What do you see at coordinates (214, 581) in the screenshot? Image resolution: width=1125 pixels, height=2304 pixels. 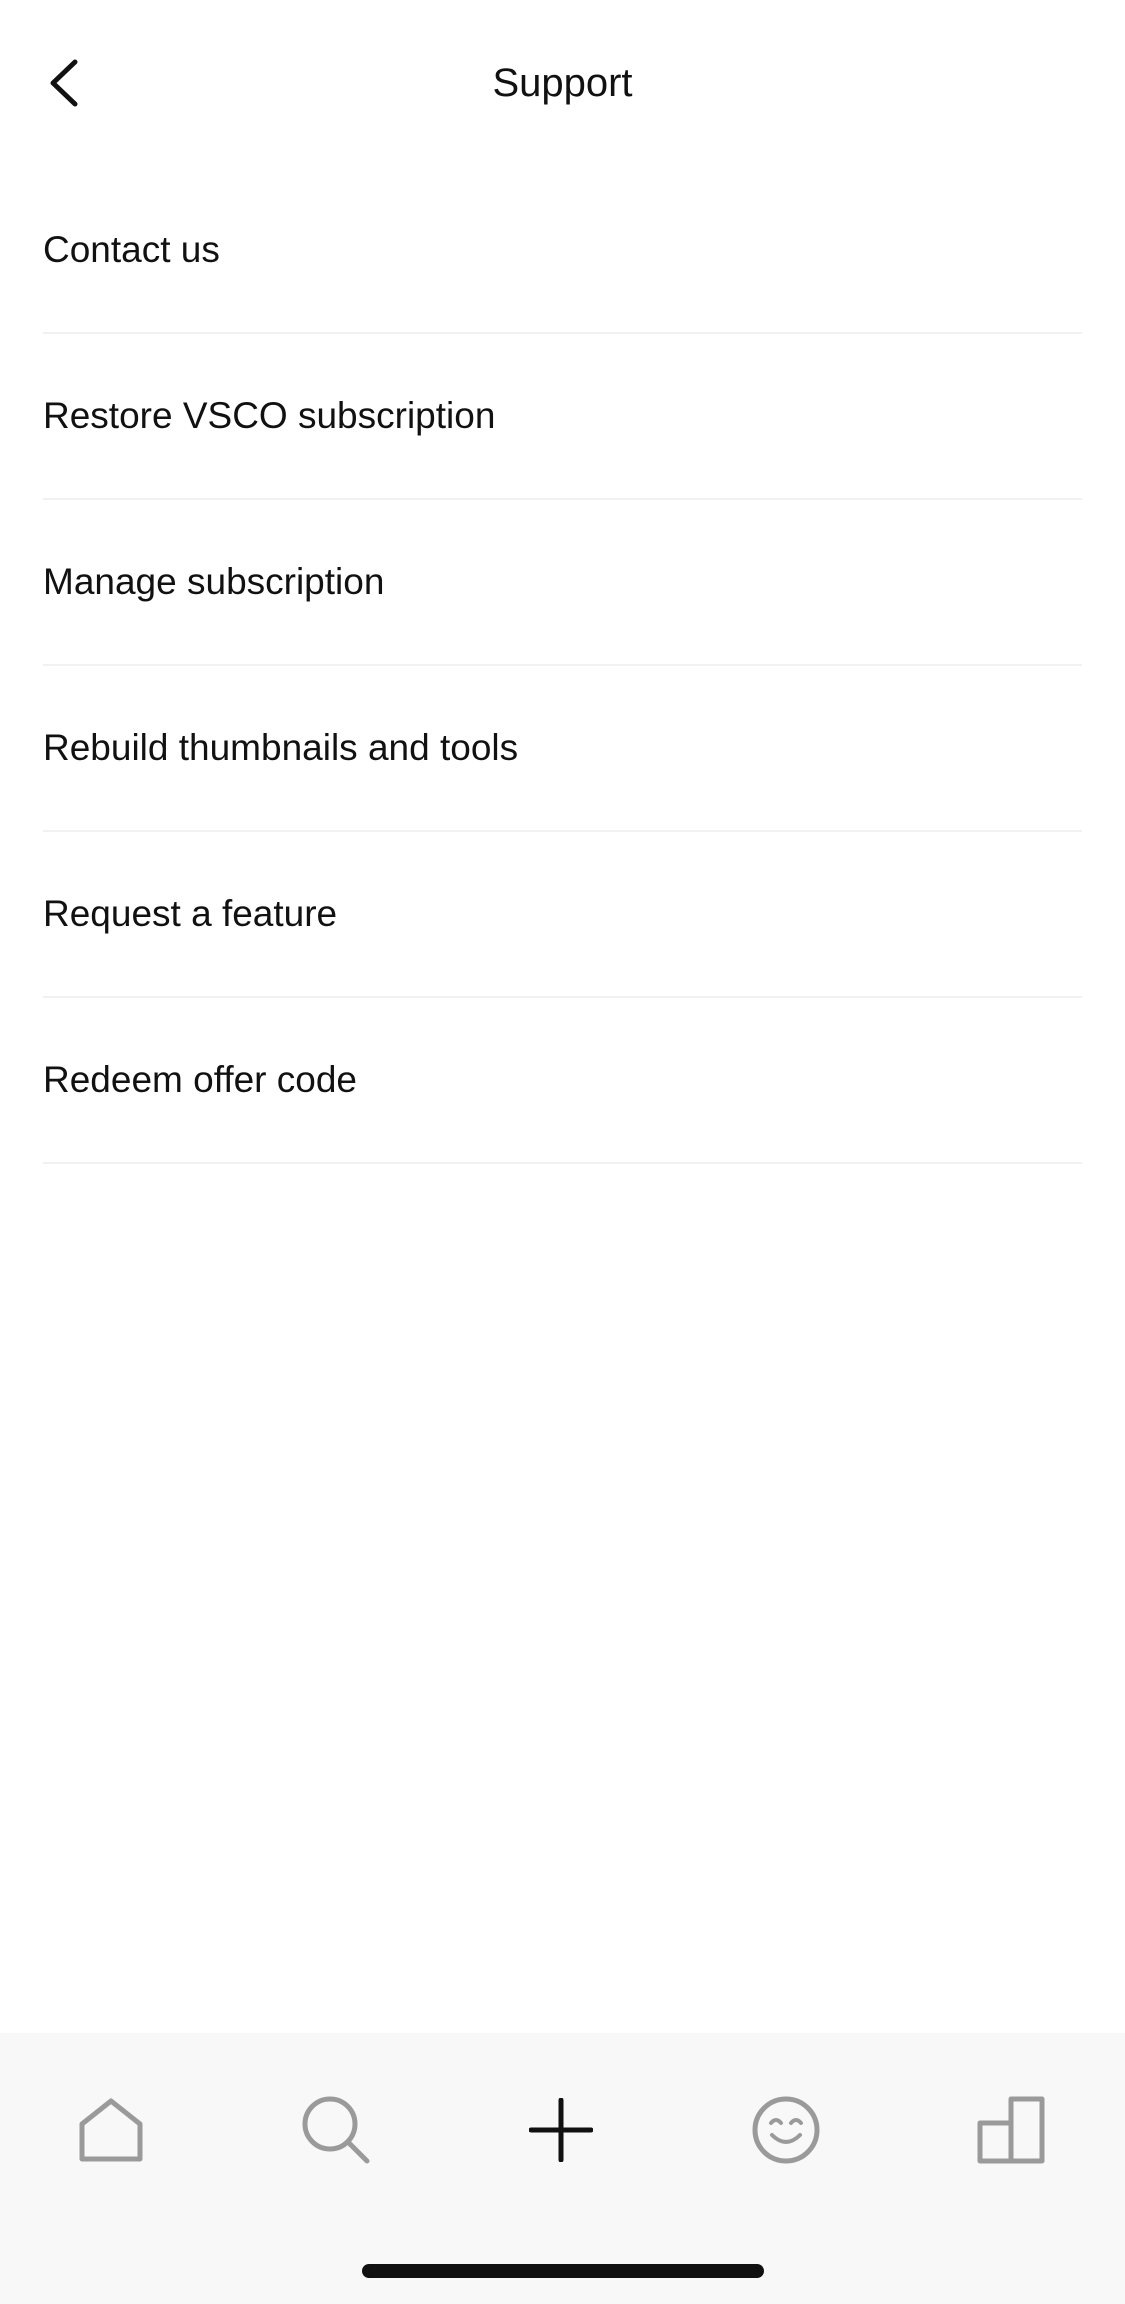 I see `menu-item-label: Manage subscription` at bounding box center [214, 581].